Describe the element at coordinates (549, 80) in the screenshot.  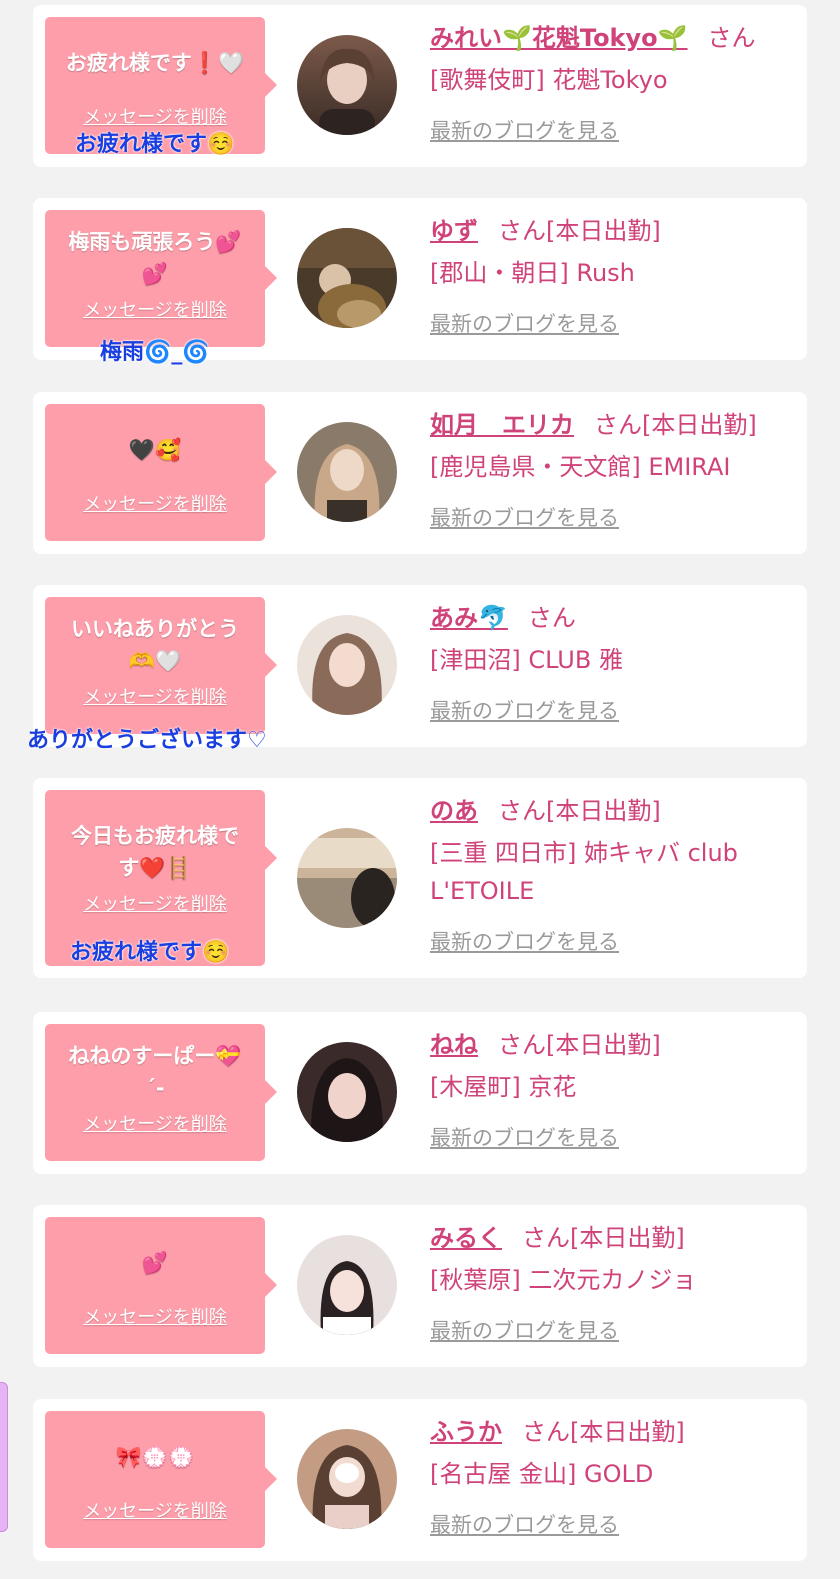
I see `shop-info: [歌舞伎町] 花魁Tokyo` at that location.